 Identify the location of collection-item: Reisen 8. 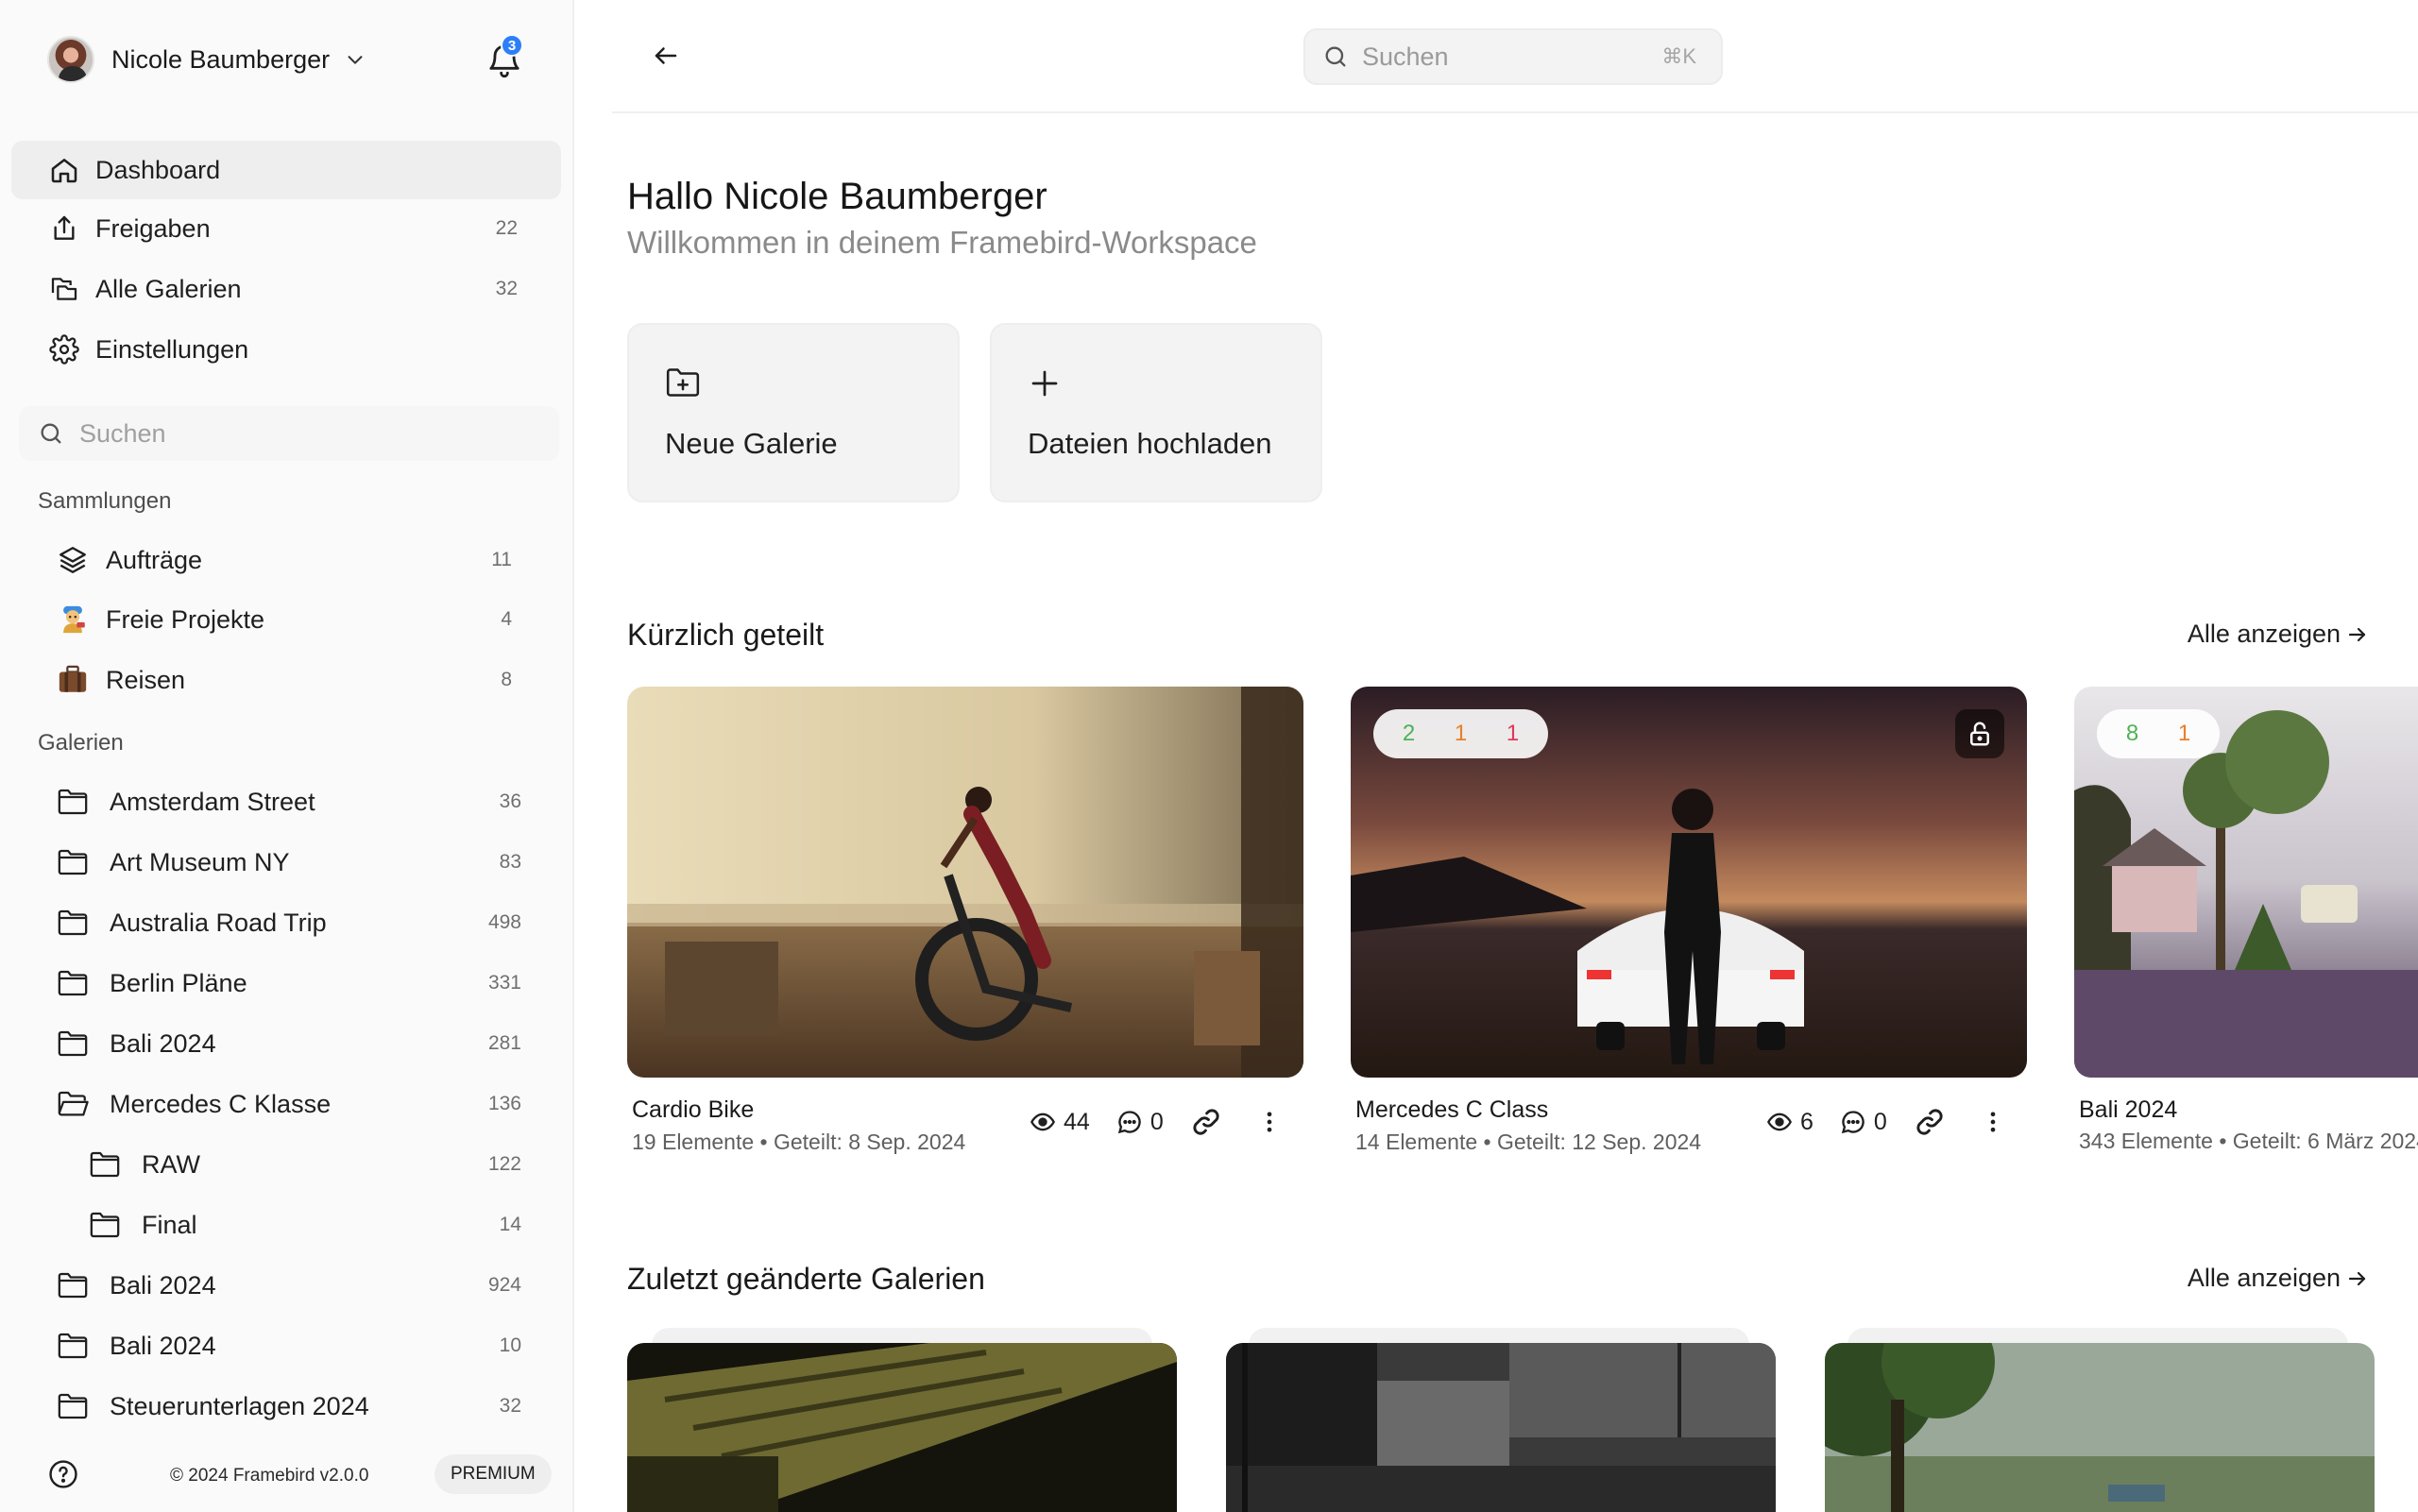
(286, 680).